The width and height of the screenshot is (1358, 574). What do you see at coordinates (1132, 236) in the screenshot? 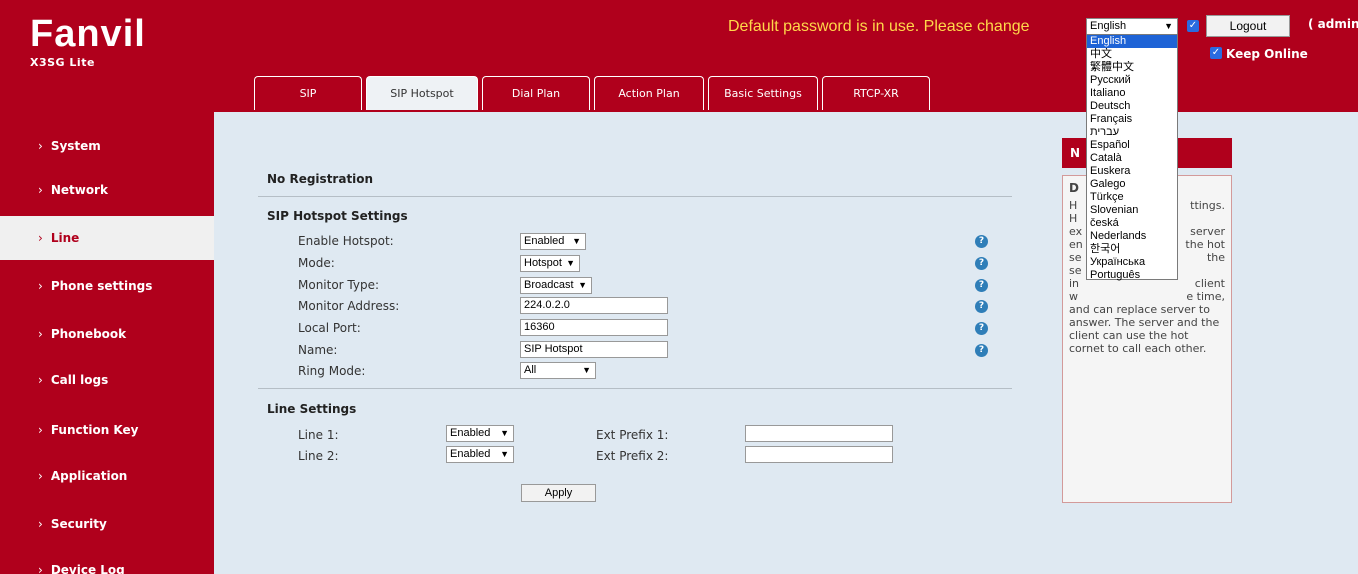
I see `language-option: Nederlands` at bounding box center [1132, 236].